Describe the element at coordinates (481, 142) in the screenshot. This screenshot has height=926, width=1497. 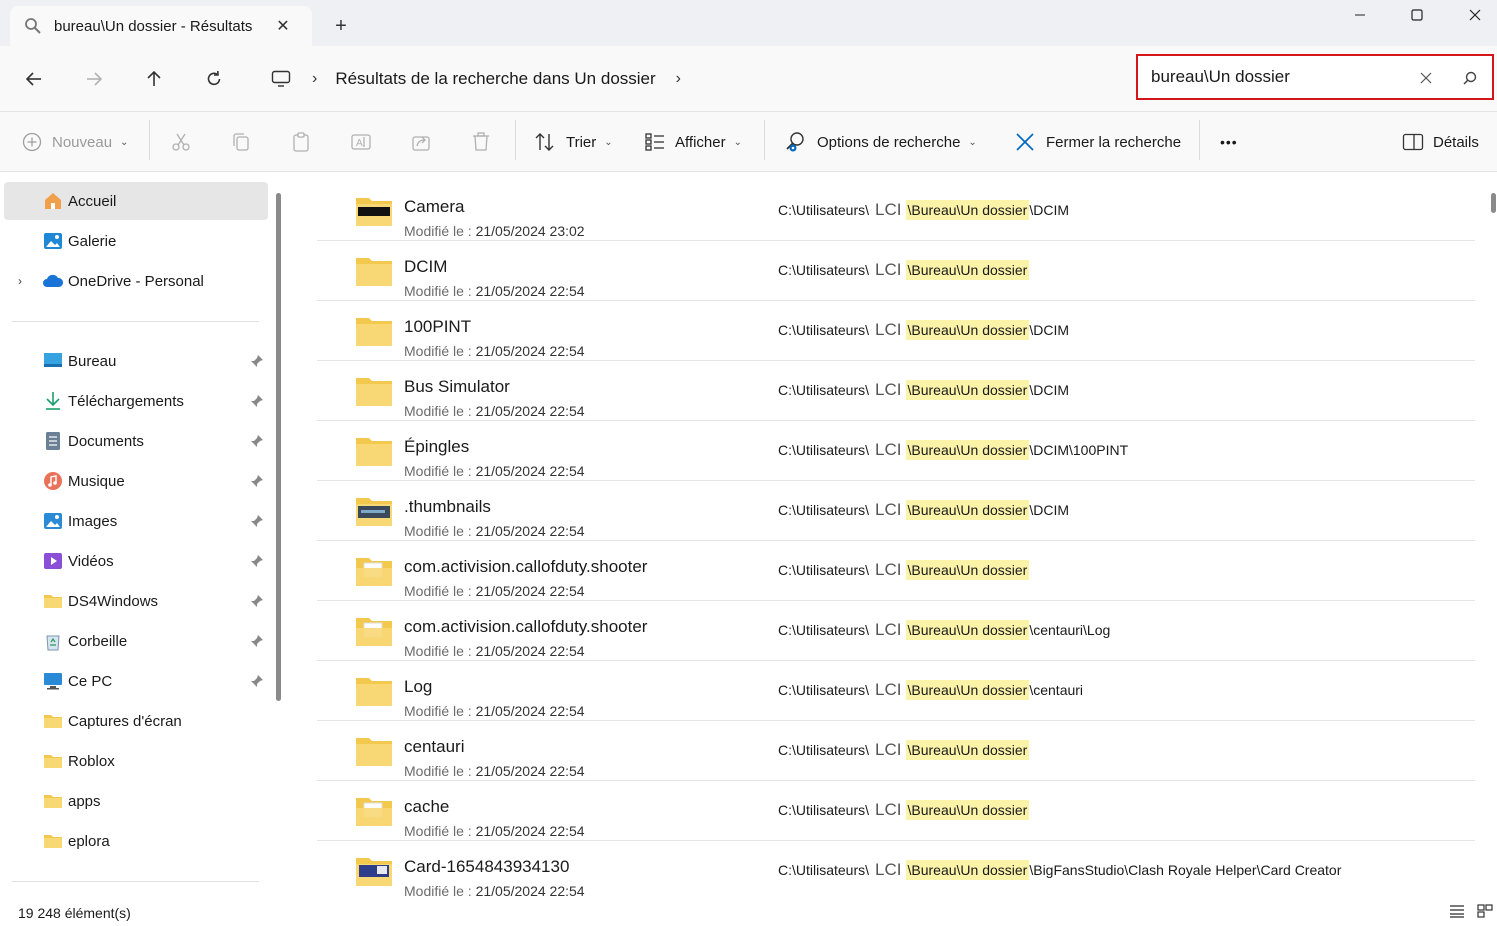
I see `delete-button` at that location.